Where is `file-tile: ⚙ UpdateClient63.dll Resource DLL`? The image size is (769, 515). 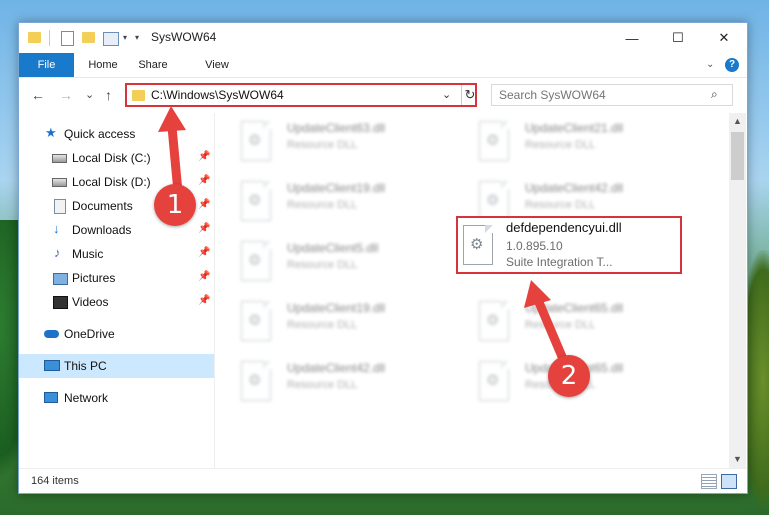 file-tile: ⚙ UpdateClient63.dll Resource DLL is located at coordinates (339, 143).